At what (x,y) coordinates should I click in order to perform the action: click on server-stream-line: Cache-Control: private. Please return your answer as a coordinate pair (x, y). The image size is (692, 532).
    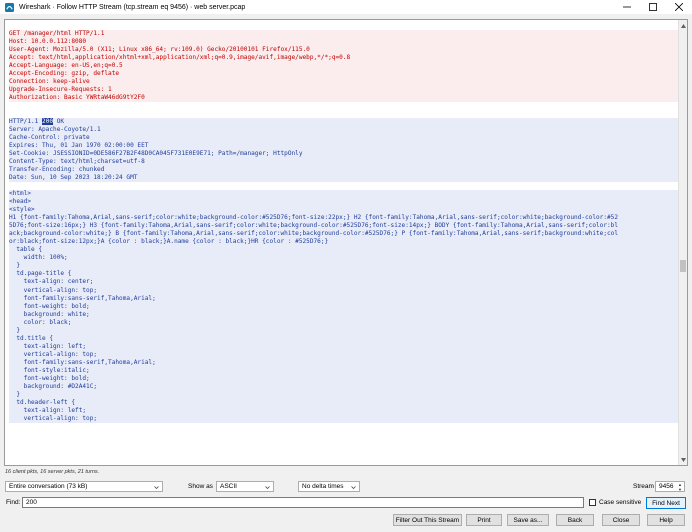
    Looking at the image, I should click on (344, 138).